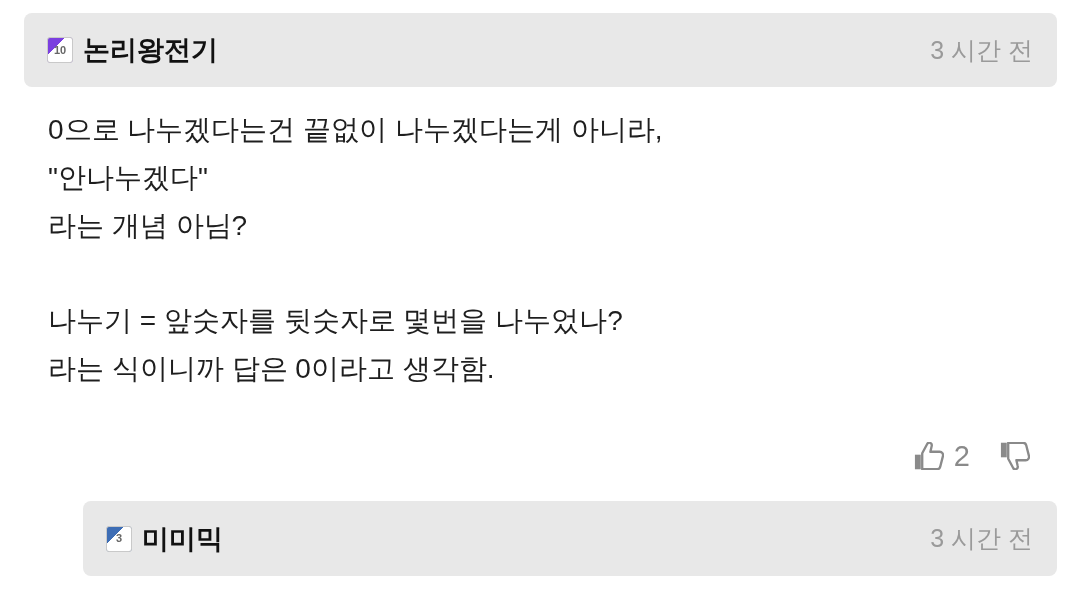  I want to click on comment-text: 0으로 나누겠다는건 끝없이 나누겠다는게 아니라, "안나누겠다" 라는 개념 아님?, so click(356, 178).